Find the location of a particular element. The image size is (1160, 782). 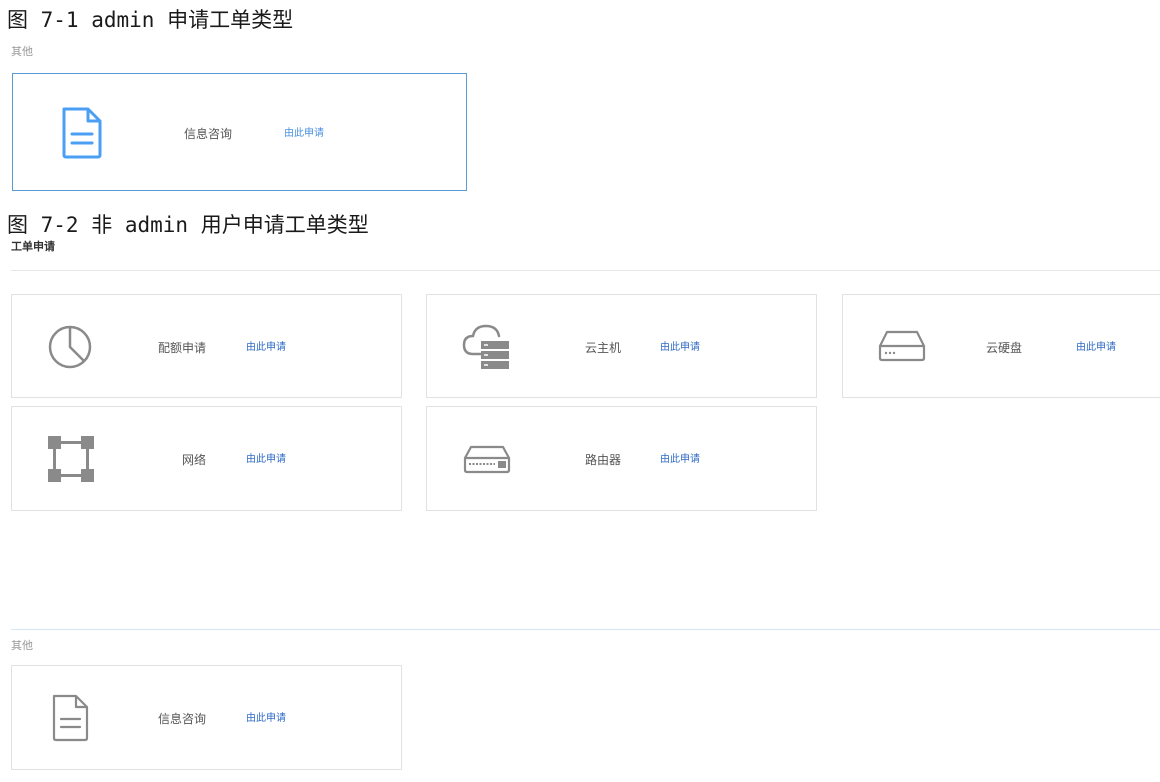

cloud-server-icon is located at coordinates (485, 346).